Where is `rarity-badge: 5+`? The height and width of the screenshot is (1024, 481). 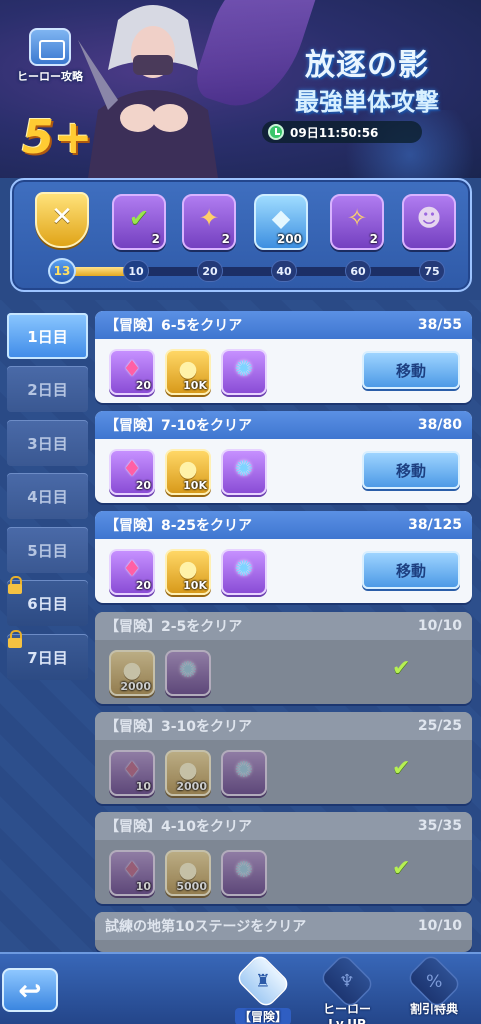 rarity-badge: 5+ is located at coordinates (57, 137).